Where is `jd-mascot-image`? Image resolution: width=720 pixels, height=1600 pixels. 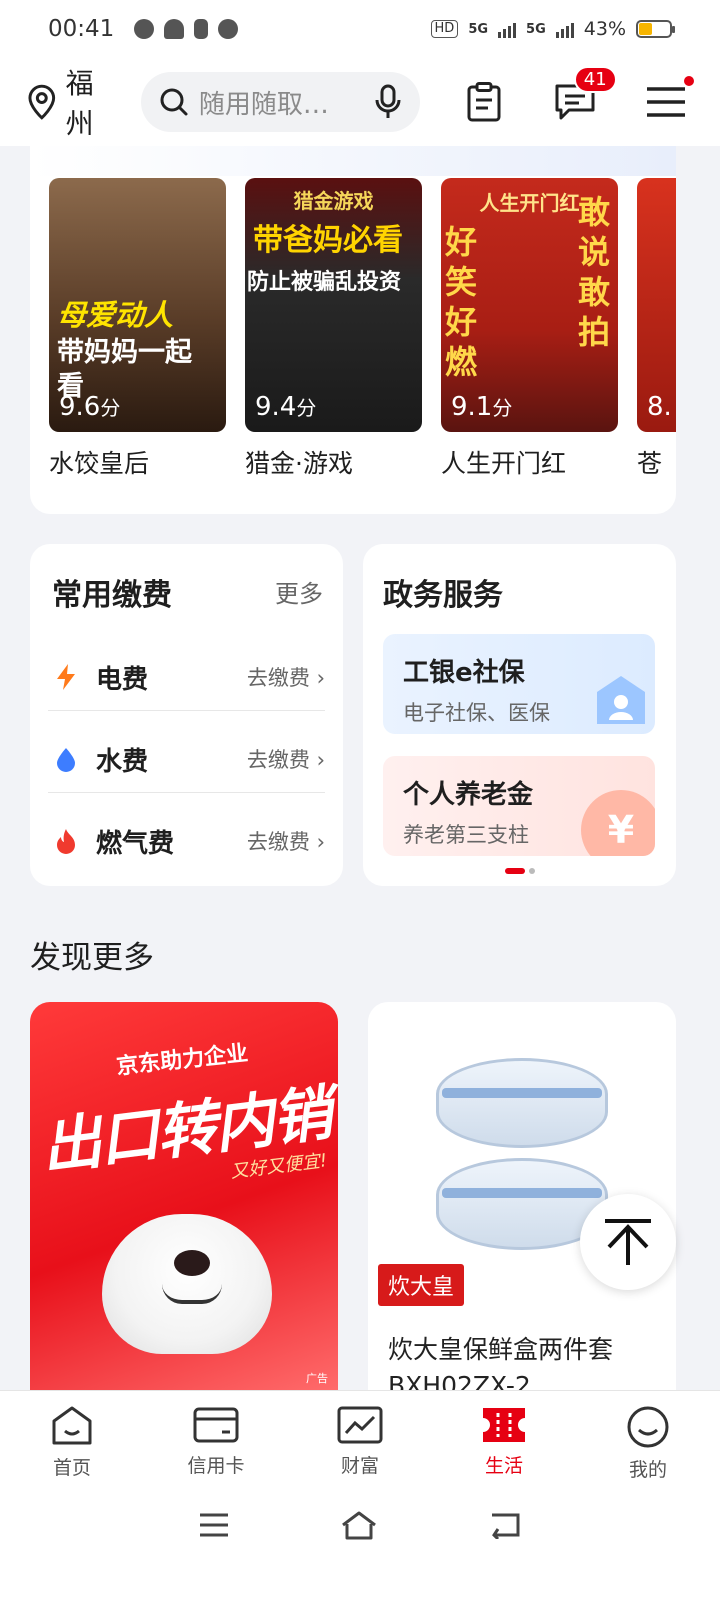 jd-mascot-image is located at coordinates (187, 1284).